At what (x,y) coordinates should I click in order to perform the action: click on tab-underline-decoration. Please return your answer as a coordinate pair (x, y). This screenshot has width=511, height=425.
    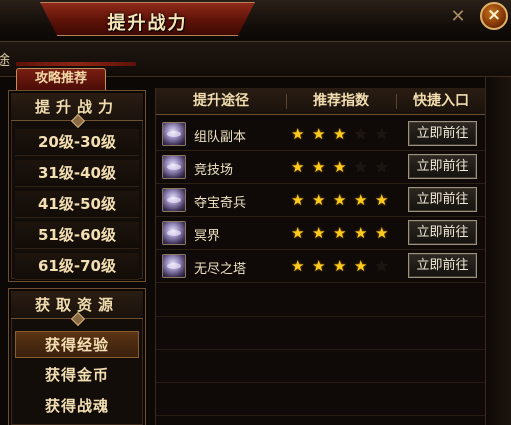
    Looking at the image, I should click on (76, 64).